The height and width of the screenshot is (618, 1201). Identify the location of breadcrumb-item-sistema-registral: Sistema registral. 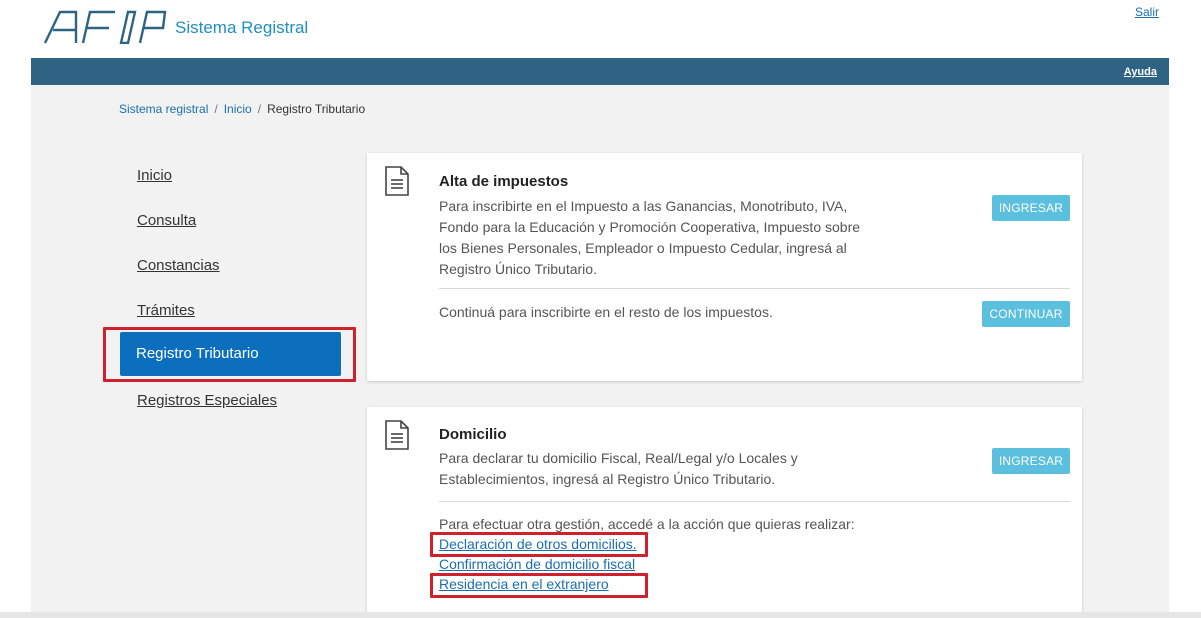
(163, 109).